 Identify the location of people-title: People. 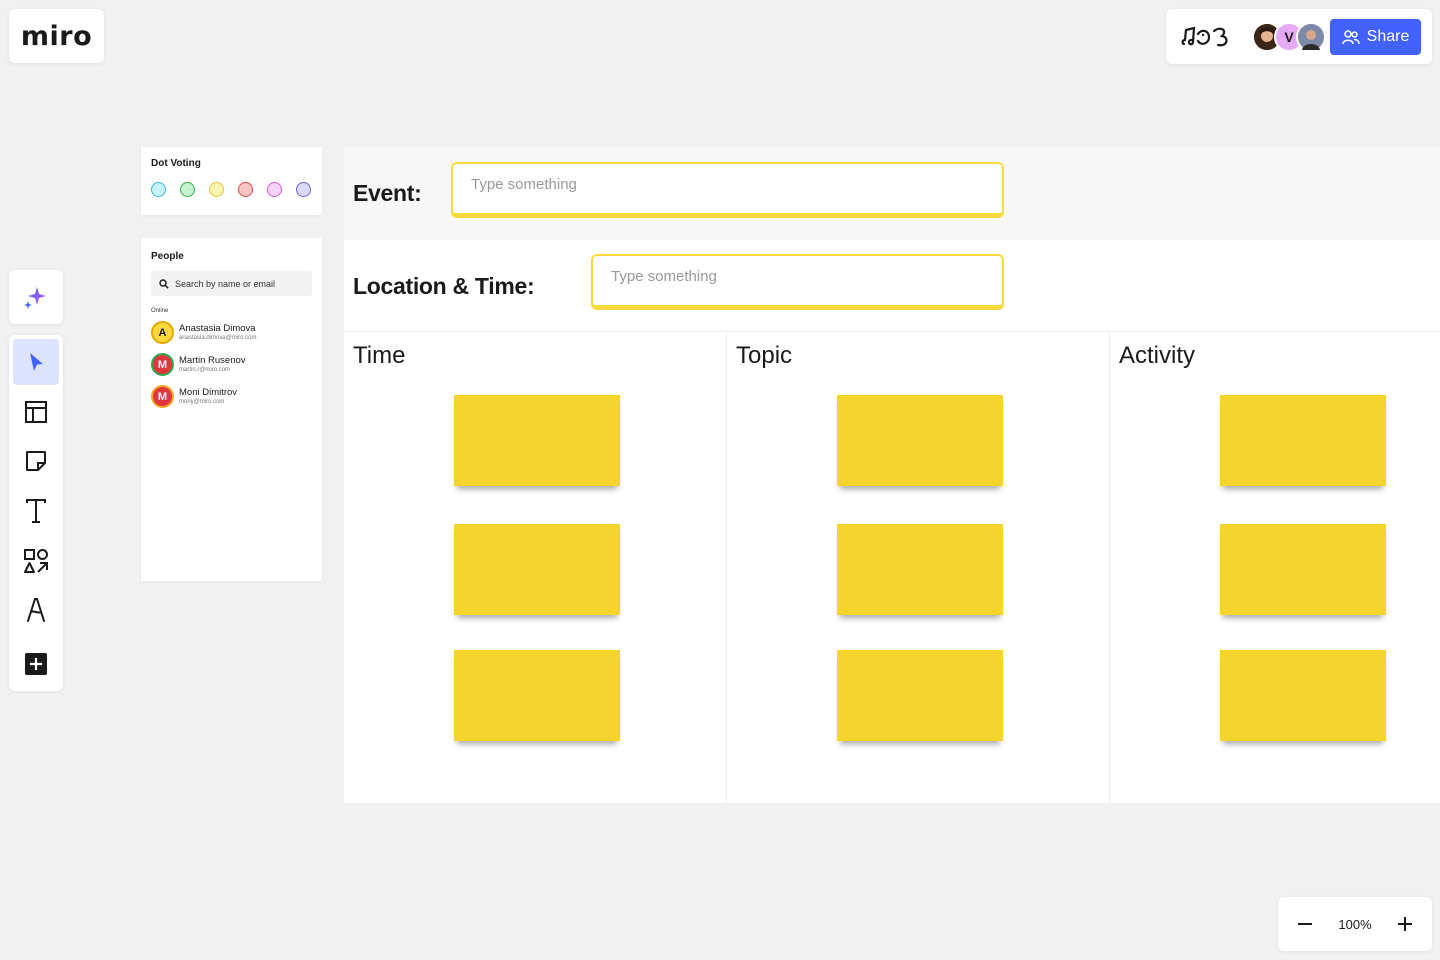
(167, 256).